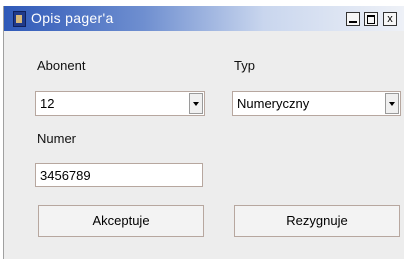 This screenshot has height=259, width=406. What do you see at coordinates (47, 103) in the screenshot?
I see `abonent-value: 12` at bounding box center [47, 103].